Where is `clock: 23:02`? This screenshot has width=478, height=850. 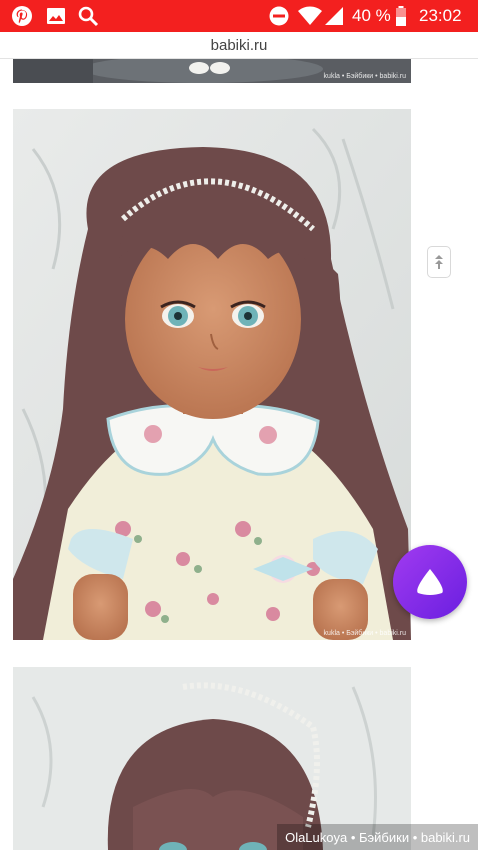 clock: 23:02 is located at coordinates (440, 15).